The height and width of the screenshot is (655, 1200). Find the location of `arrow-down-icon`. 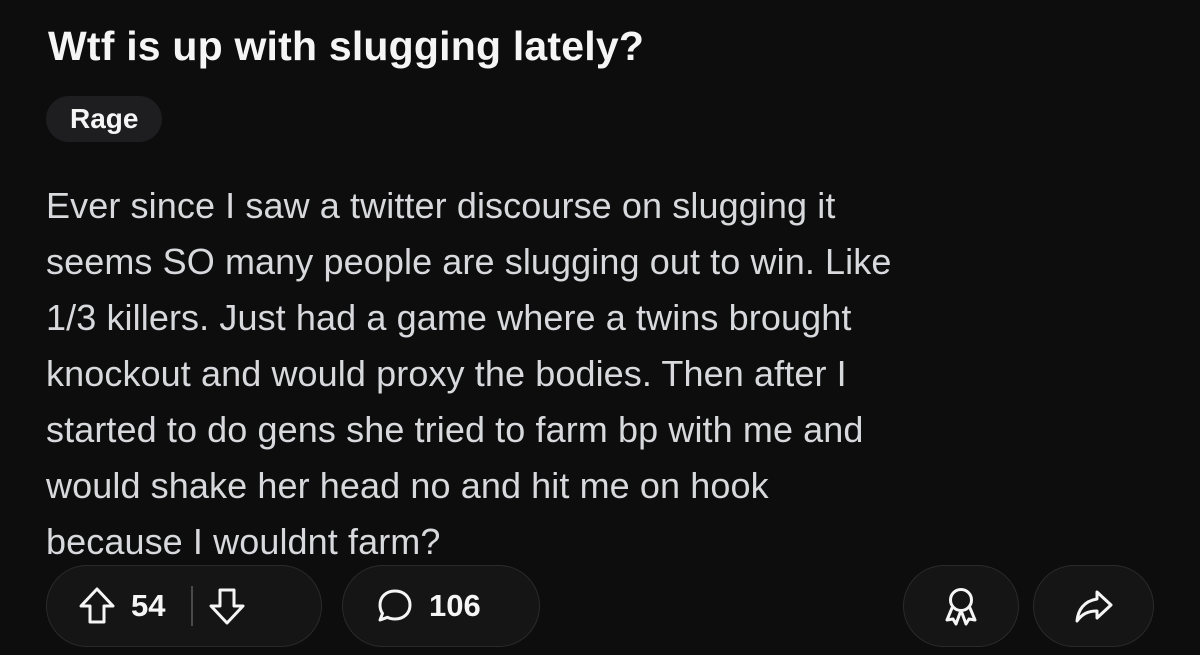

arrow-down-icon is located at coordinates (227, 606).